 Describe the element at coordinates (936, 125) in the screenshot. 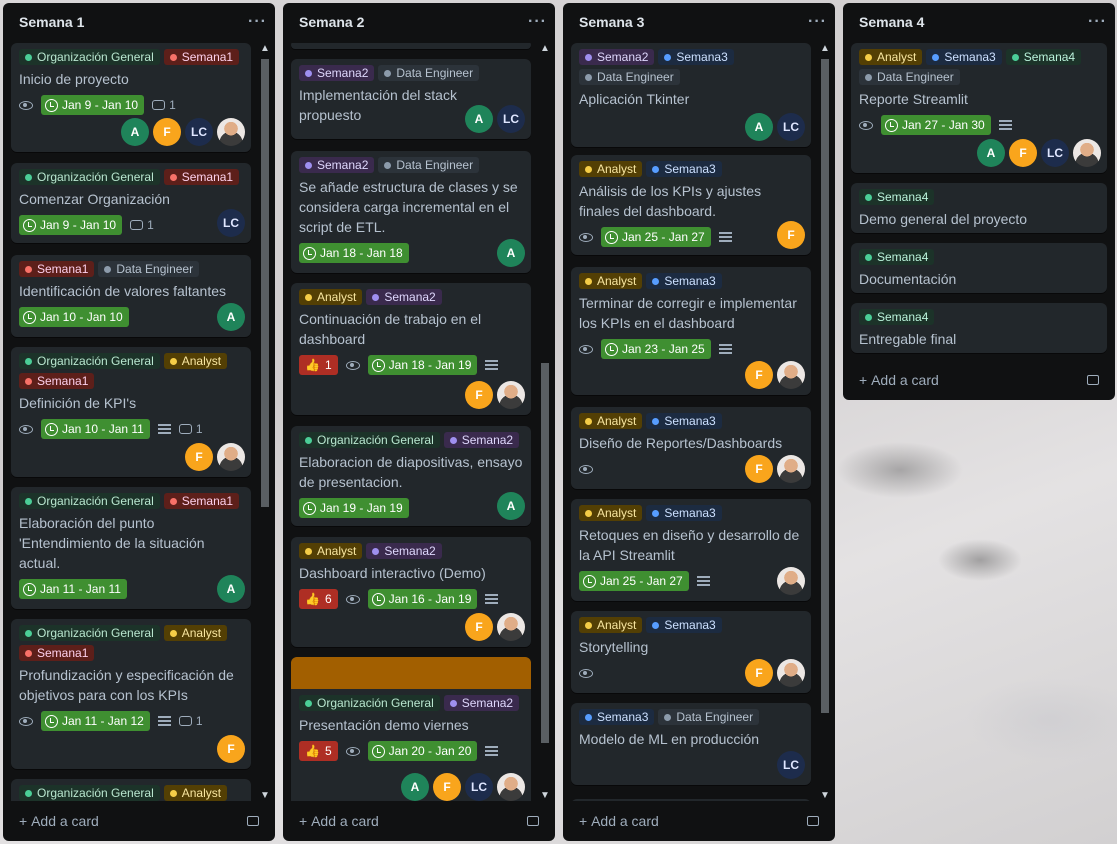

I see `due-date-badge: Jan 27 - Jan 30` at that location.